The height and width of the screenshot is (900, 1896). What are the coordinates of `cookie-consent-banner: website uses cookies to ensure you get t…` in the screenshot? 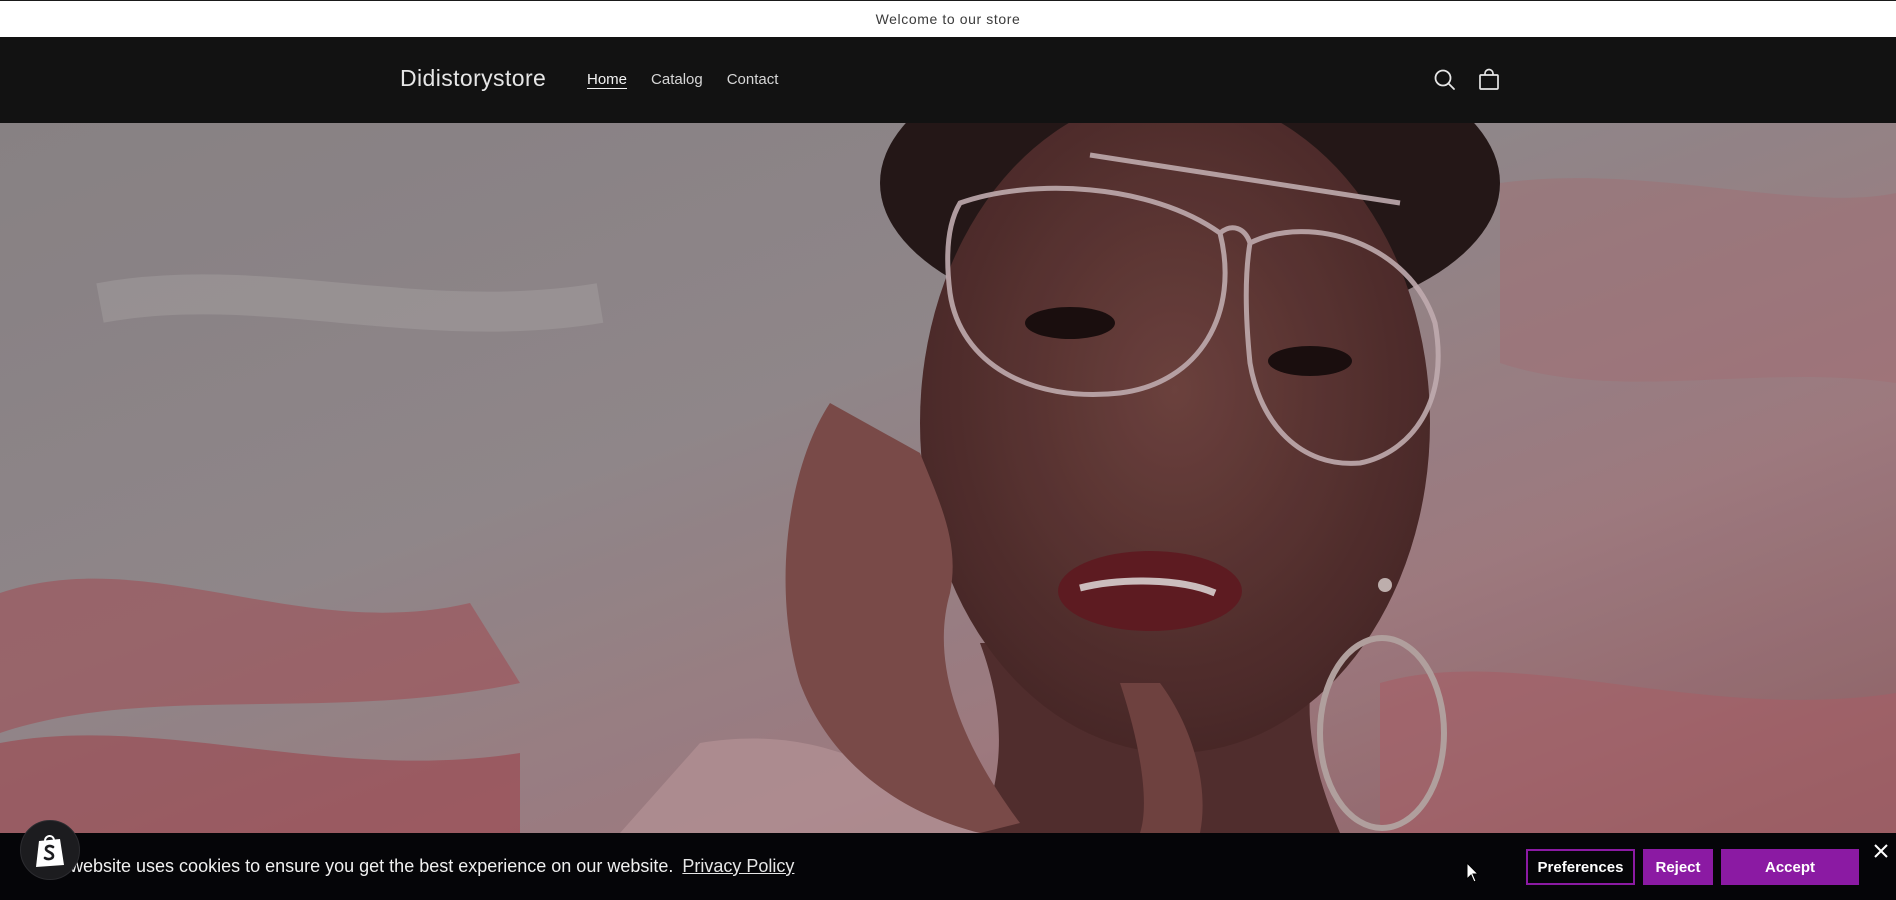 It's located at (948, 866).